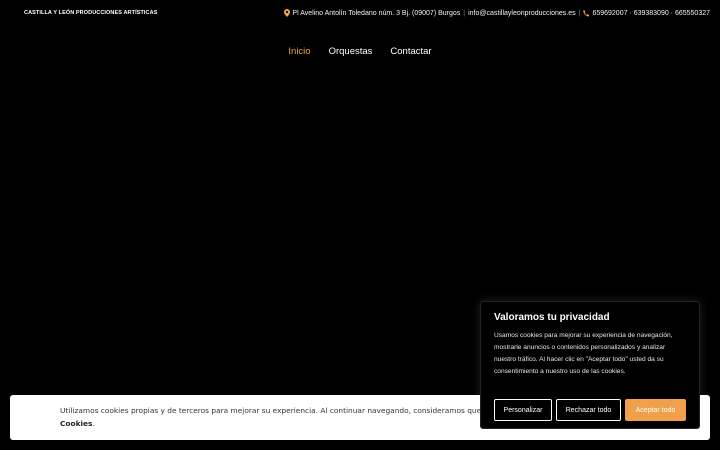  I want to click on location-pin-icon, so click(288, 13).